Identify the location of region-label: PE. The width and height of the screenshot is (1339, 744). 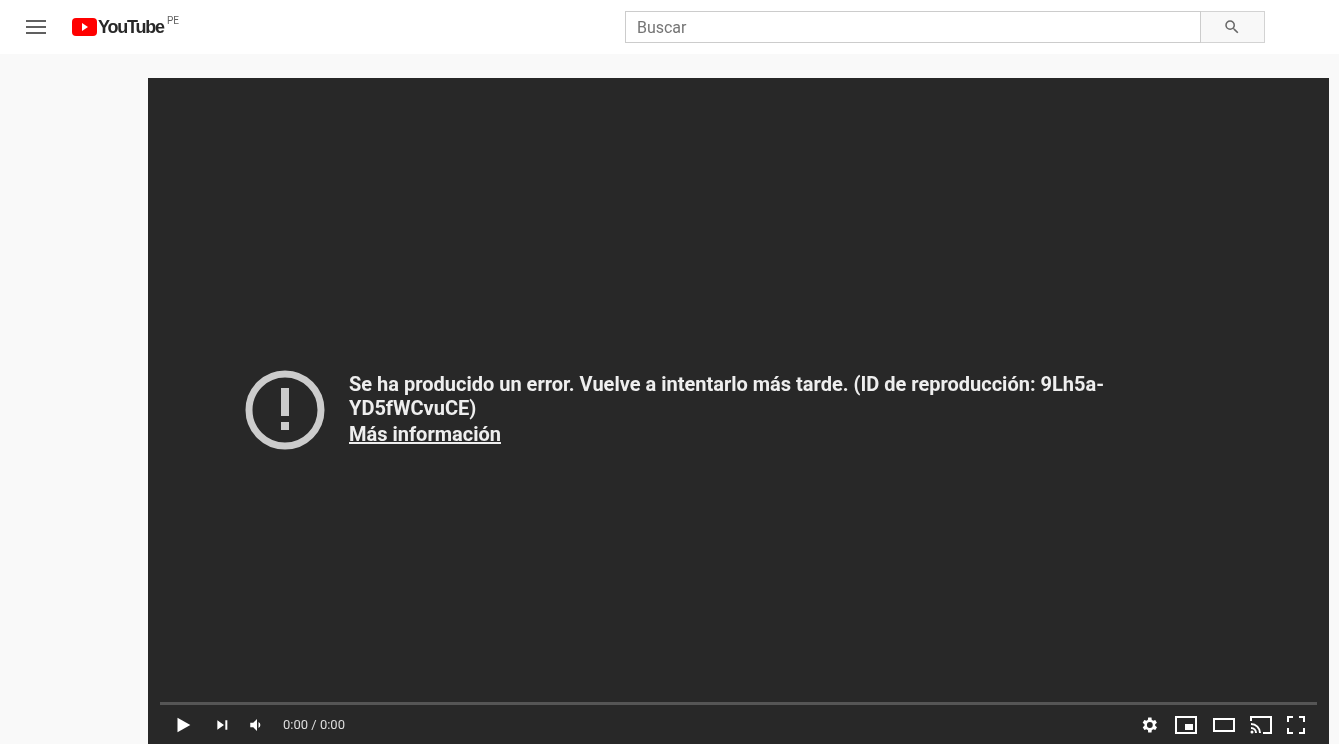
(172, 21).